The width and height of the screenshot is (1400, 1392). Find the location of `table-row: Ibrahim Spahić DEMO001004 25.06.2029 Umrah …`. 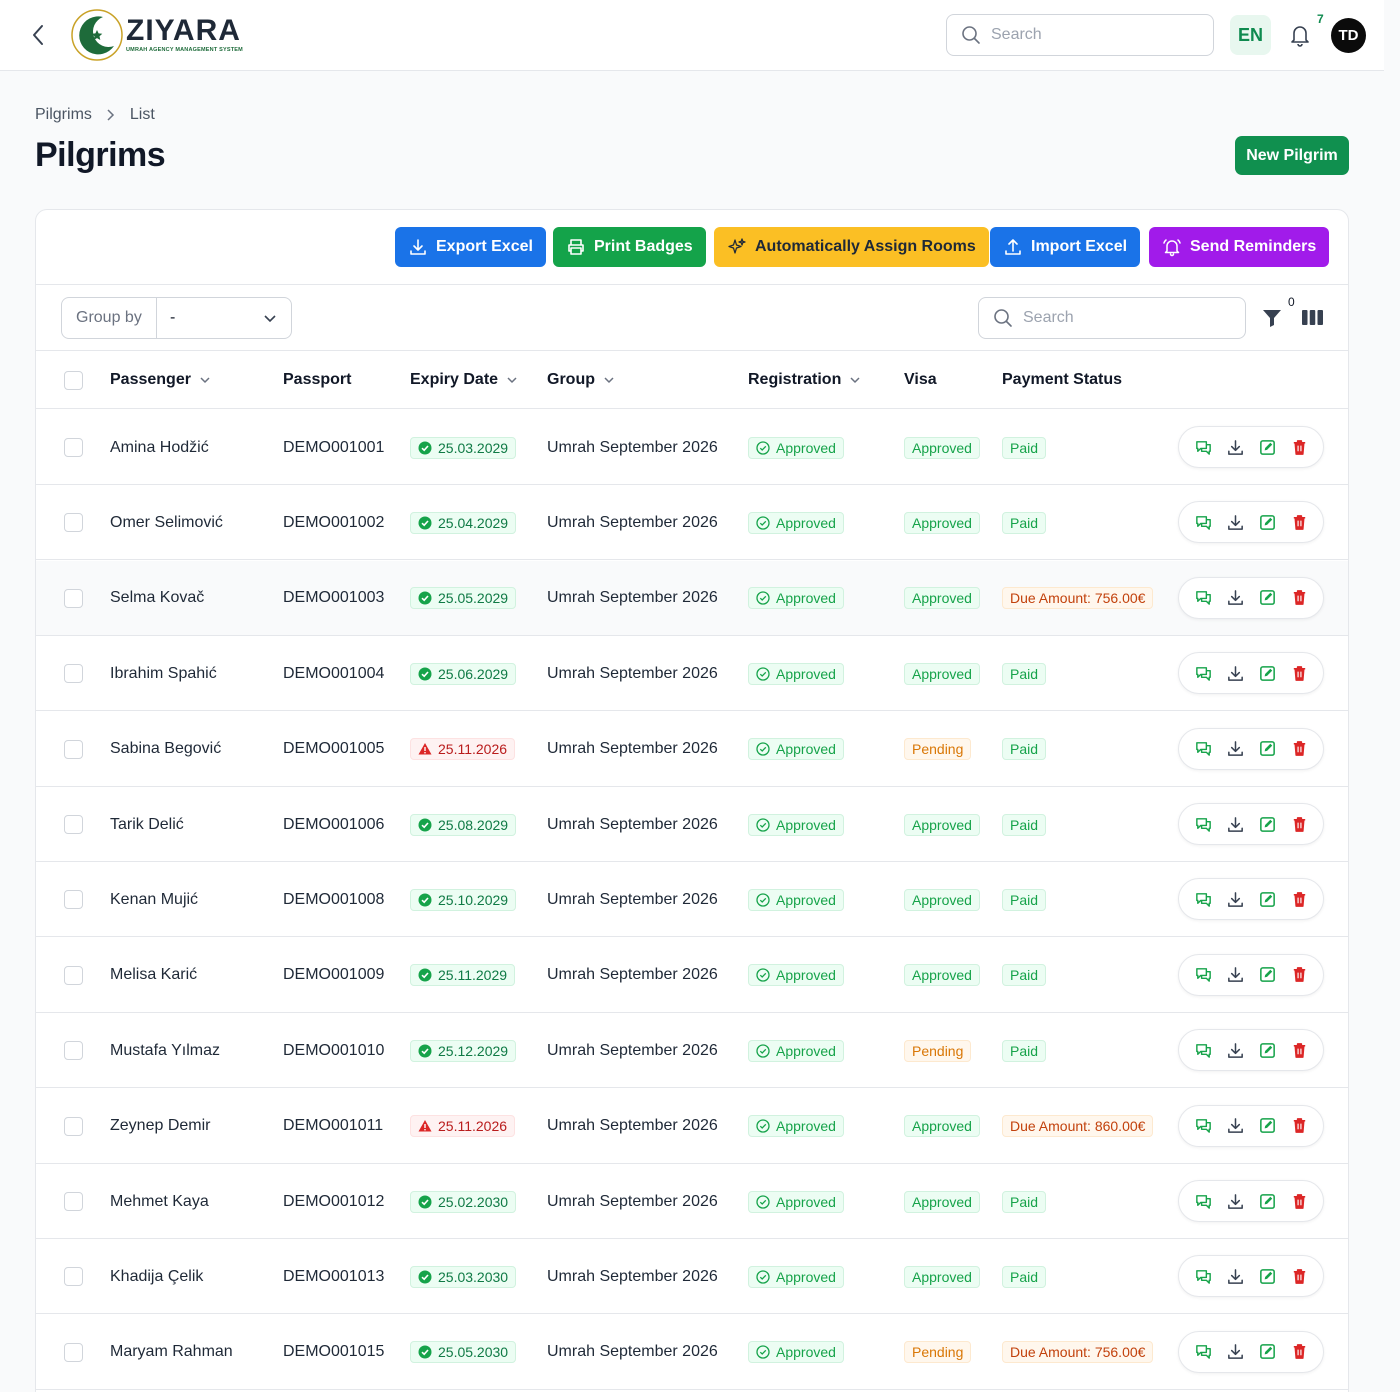

table-row: Ibrahim Spahić DEMO001004 25.06.2029 Umrah … is located at coordinates (692, 674).